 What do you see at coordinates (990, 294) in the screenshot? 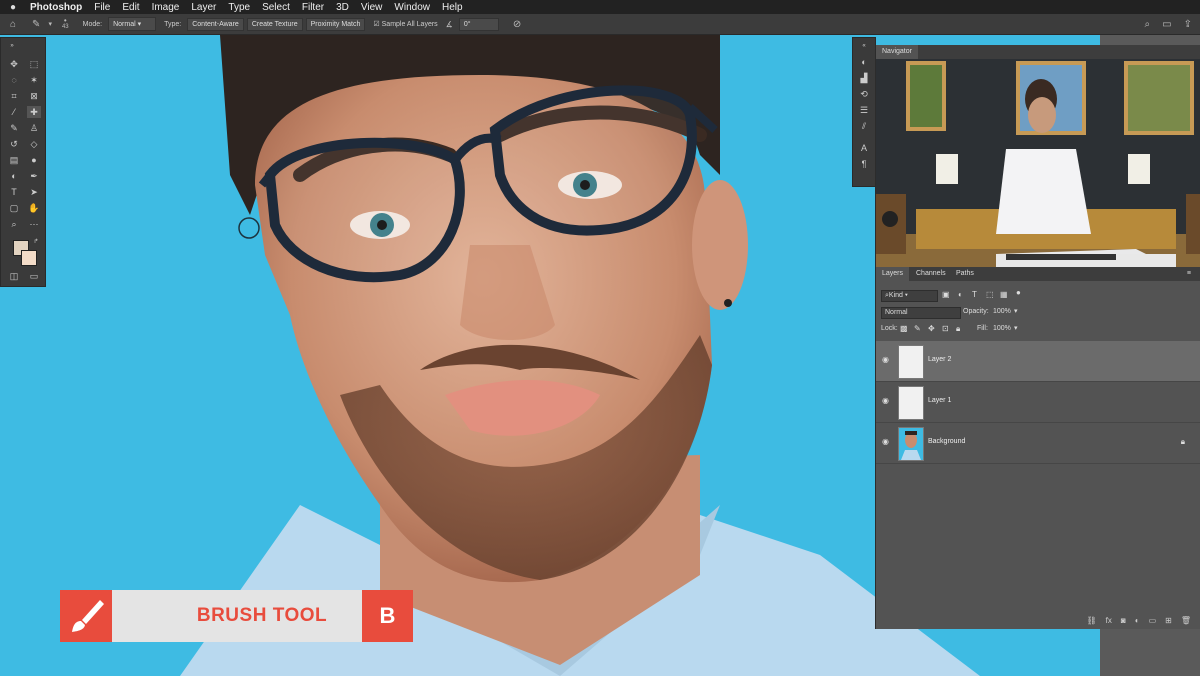
I see `filter-shape-icon: ⬚` at bounding box center [990, 294].